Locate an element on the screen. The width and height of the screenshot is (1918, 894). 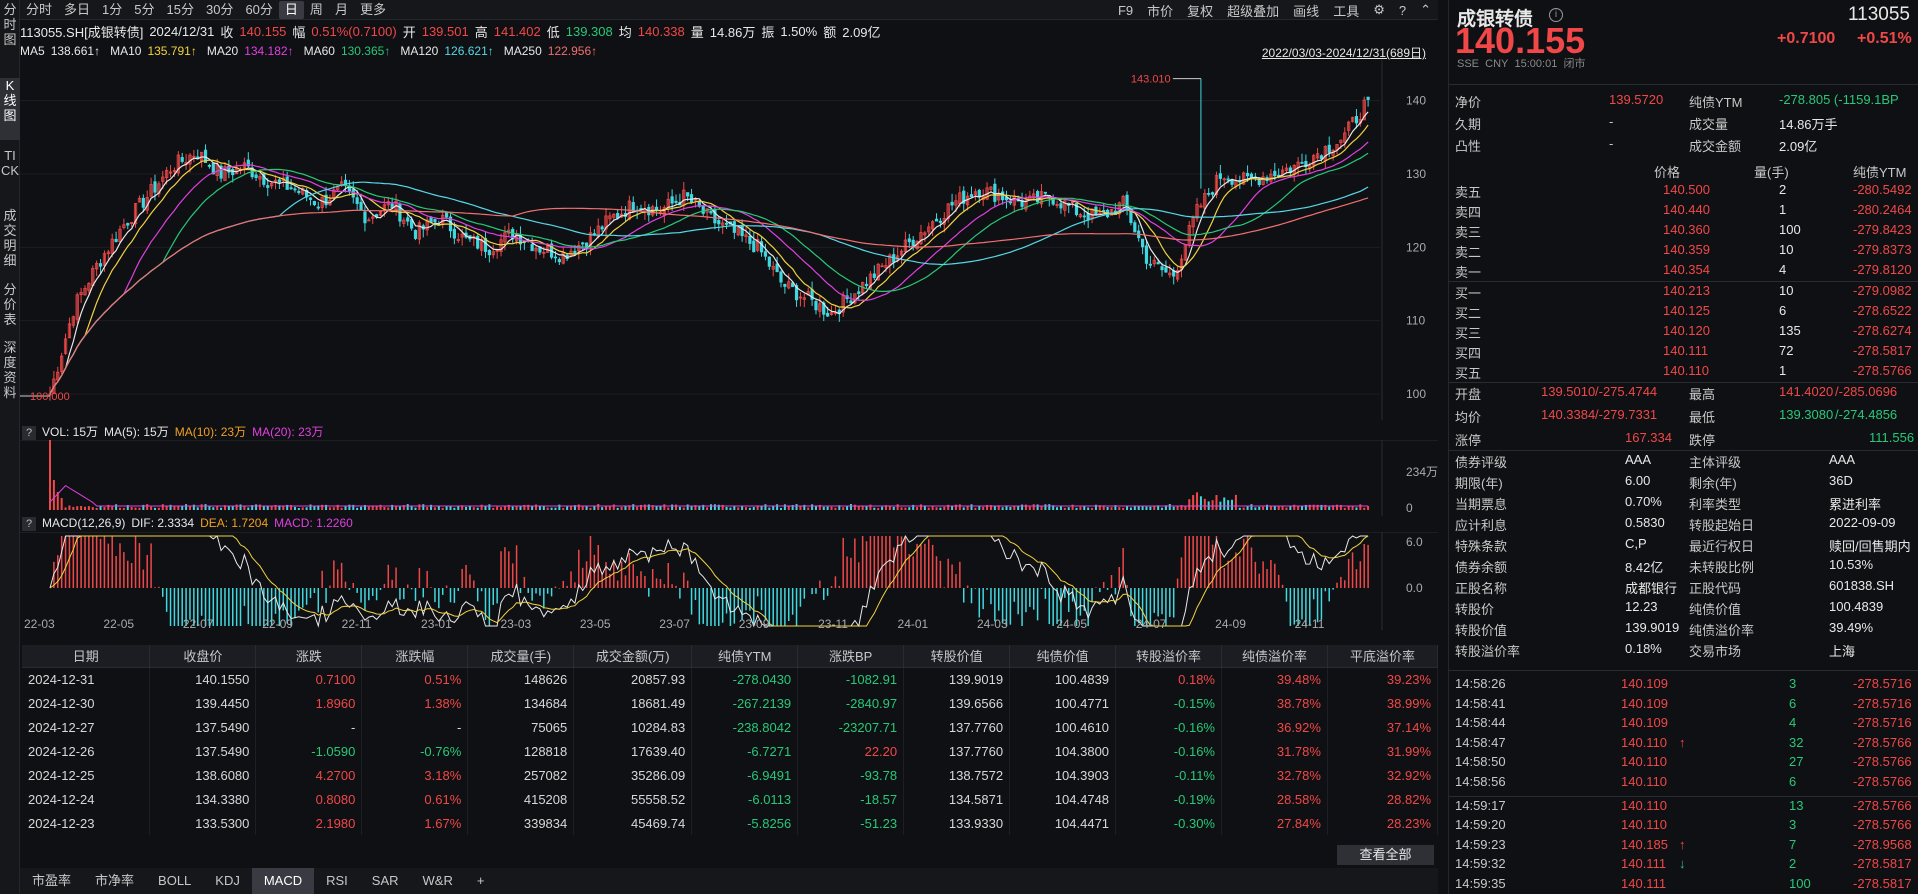
rp-row: 买五 140.110 1 -278.5766 is located at coordinates (1683, 373).